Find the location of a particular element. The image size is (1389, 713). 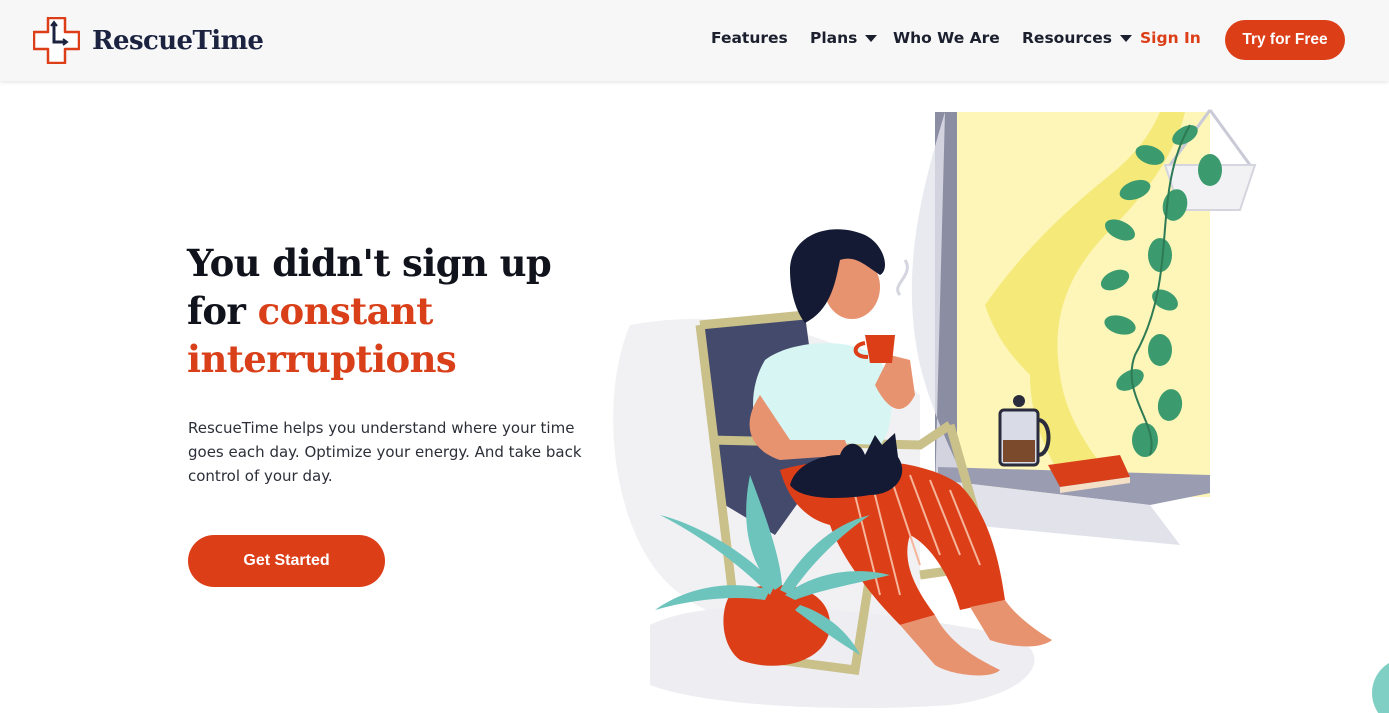

nav-who-we-are-label: Who We Are is located at coordinates (946, 38).